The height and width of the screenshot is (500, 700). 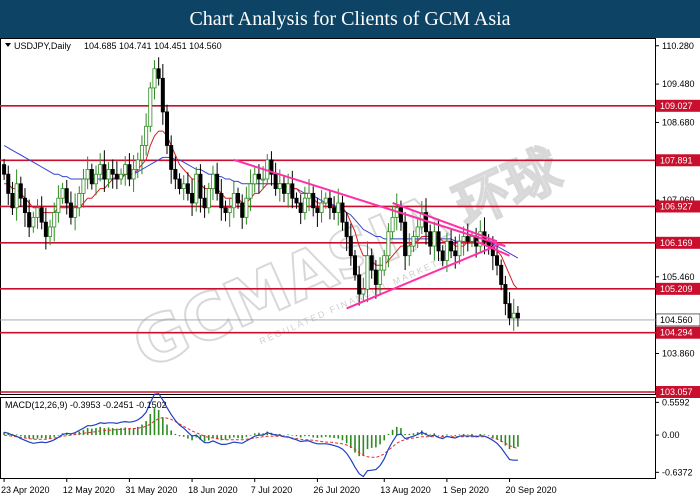 What do you see at coordinates (676, 392) in the screenshot?
I see `level-tag-label-6: 103.057` at bounding box center [676, 392].